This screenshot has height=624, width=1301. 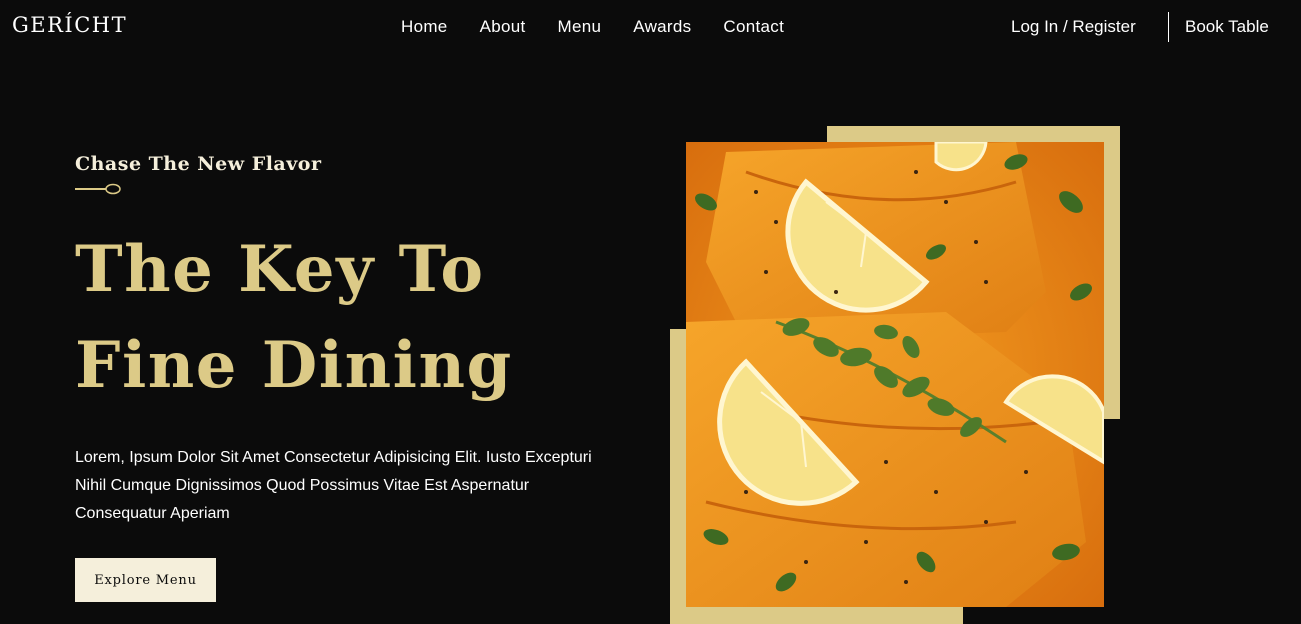 I want to click on hero-headline-line-2: Fine Dining, so click(x=294, y=365).